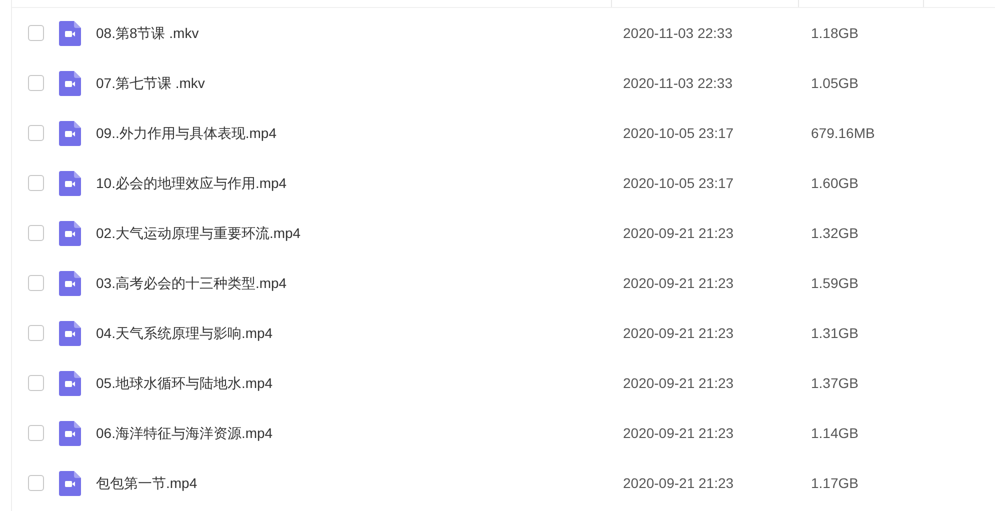  Describe the element at coordinates (359, 183) in the screenshot. I see `file-name: 10.必会的地理效应与作用.mp4` at that location.